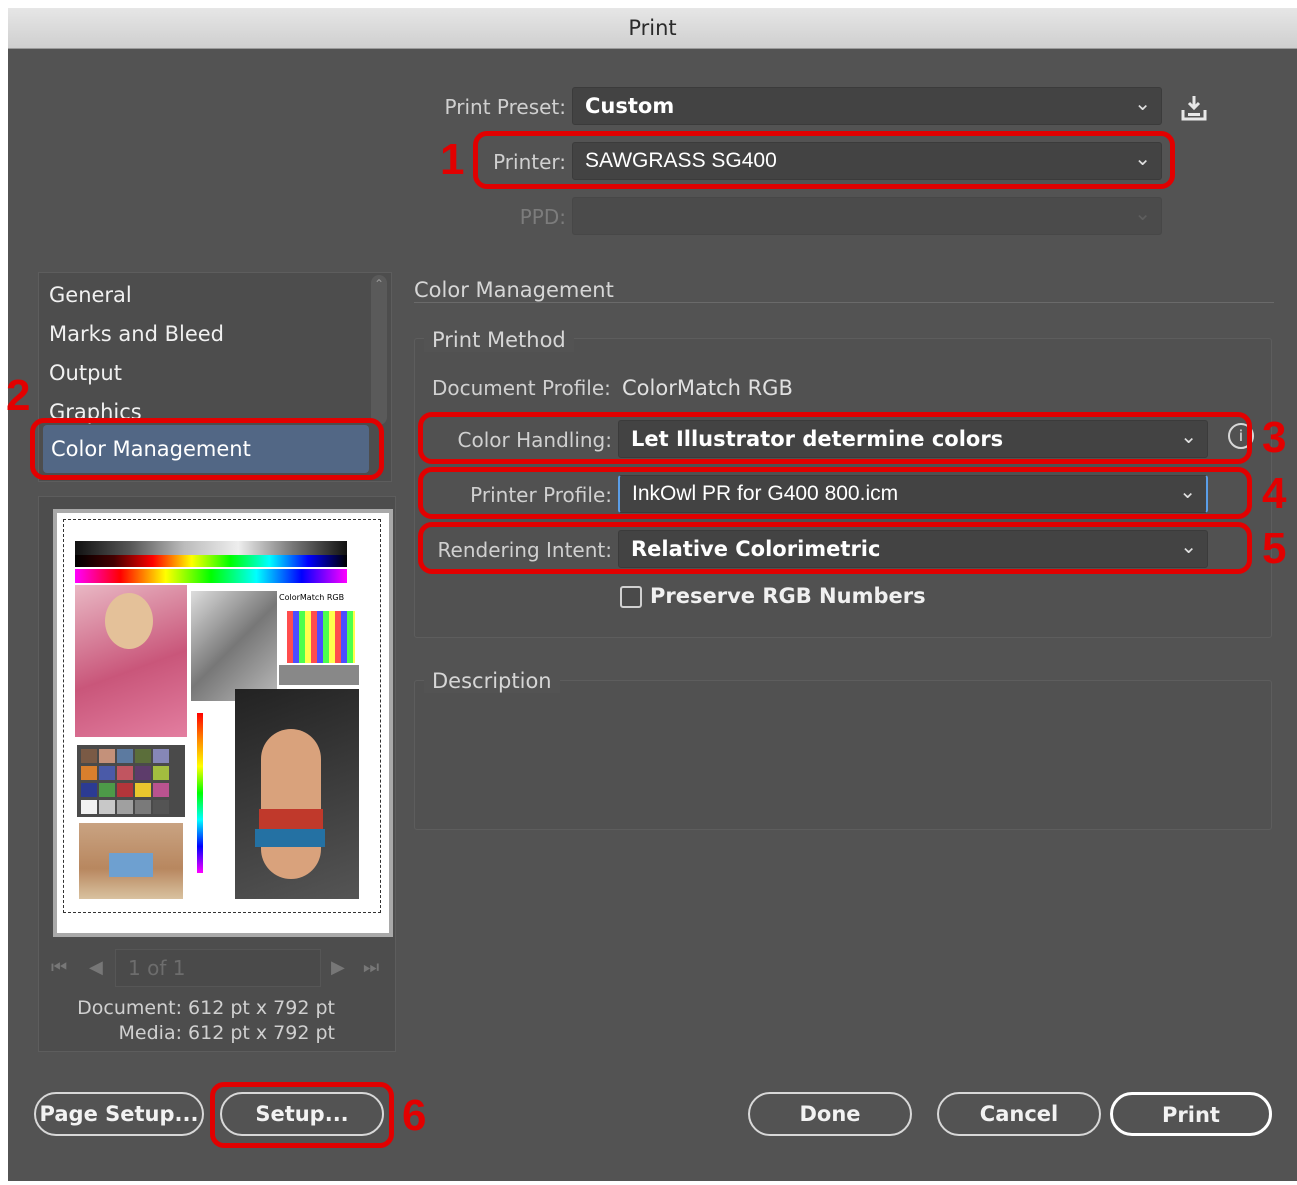 This screenshot has height=1185, width=1297. I want to click on hand-shape, so click(291, 804).